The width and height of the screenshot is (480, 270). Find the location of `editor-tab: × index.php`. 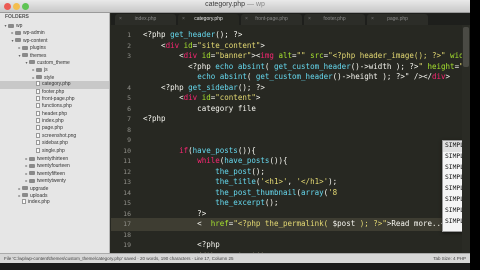

editor-tab: × index.php is located at coordinates (145, 19).